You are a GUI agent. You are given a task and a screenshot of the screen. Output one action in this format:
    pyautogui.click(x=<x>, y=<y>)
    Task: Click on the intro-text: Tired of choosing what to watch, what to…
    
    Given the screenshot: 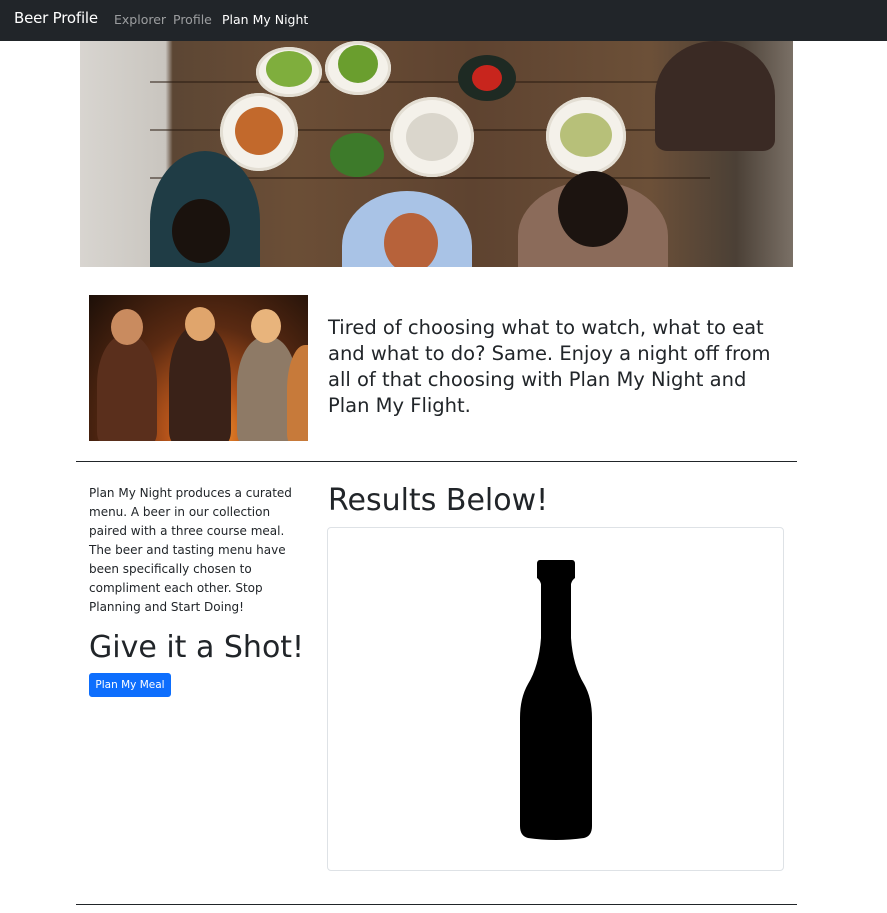 What is the action you would take?
    pyautogui.click(x=549, y=366)
    